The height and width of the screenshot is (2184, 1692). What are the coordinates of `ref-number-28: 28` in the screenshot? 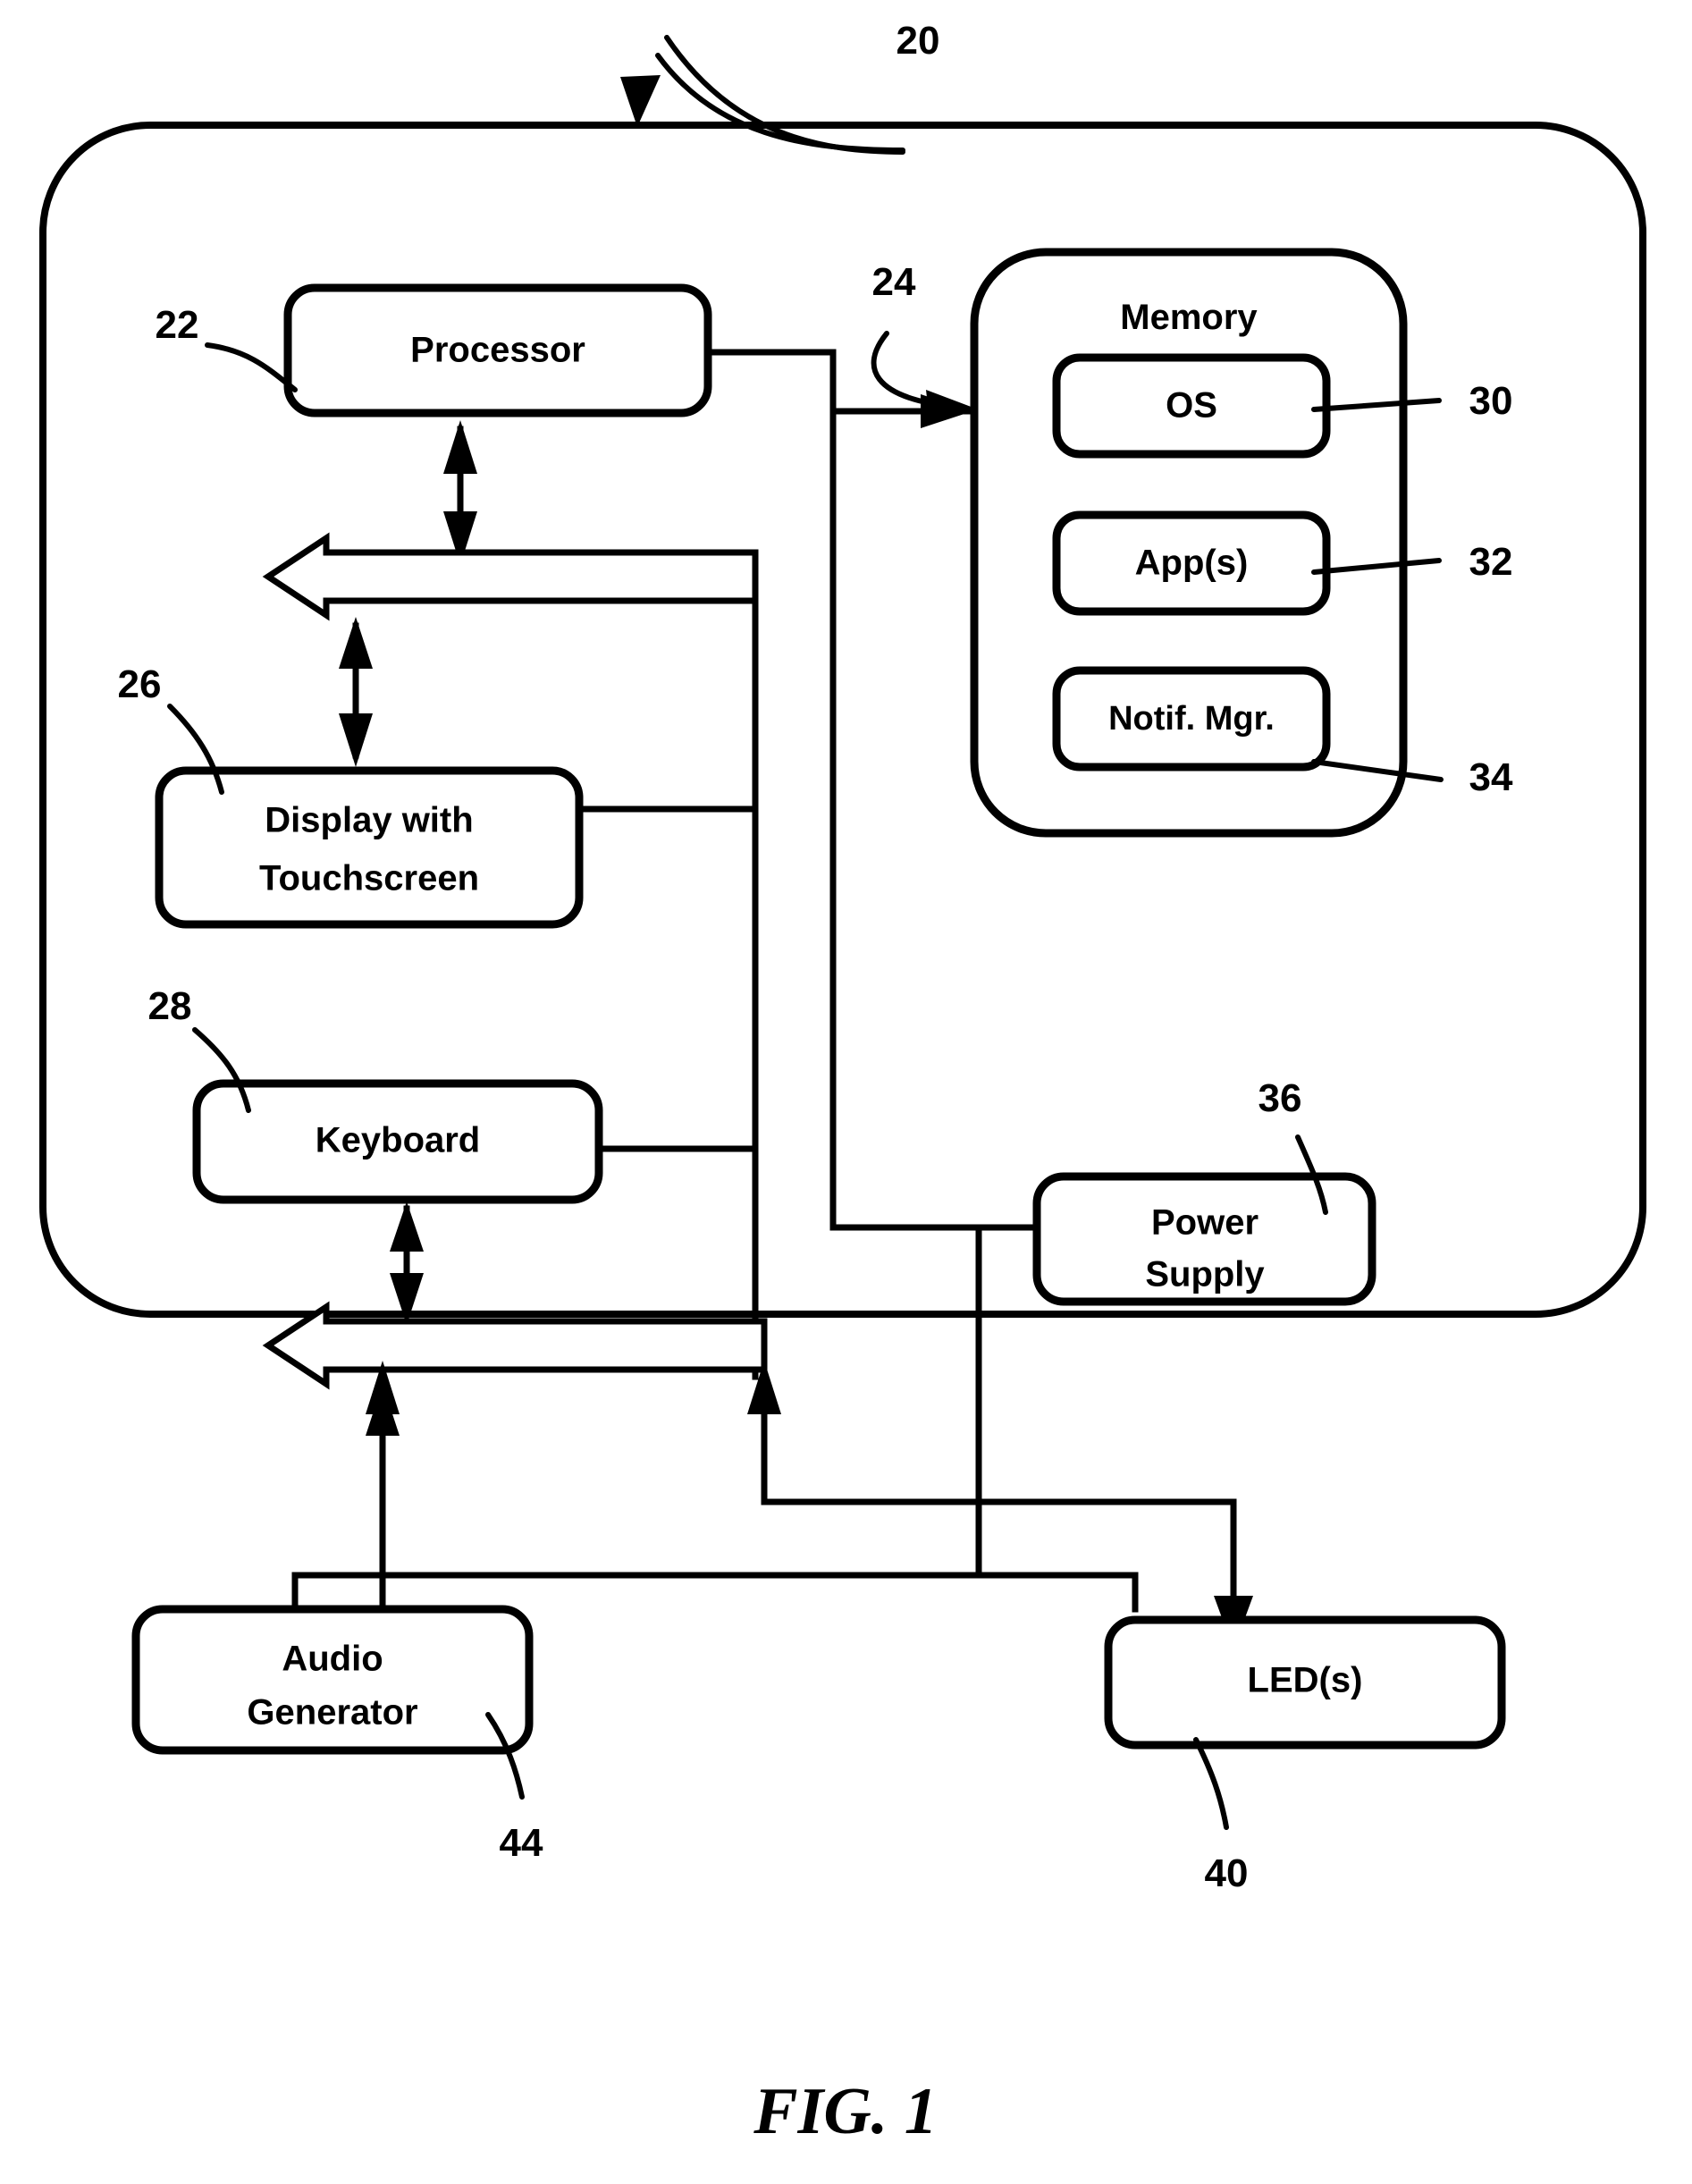 It's located at (170, 1006).